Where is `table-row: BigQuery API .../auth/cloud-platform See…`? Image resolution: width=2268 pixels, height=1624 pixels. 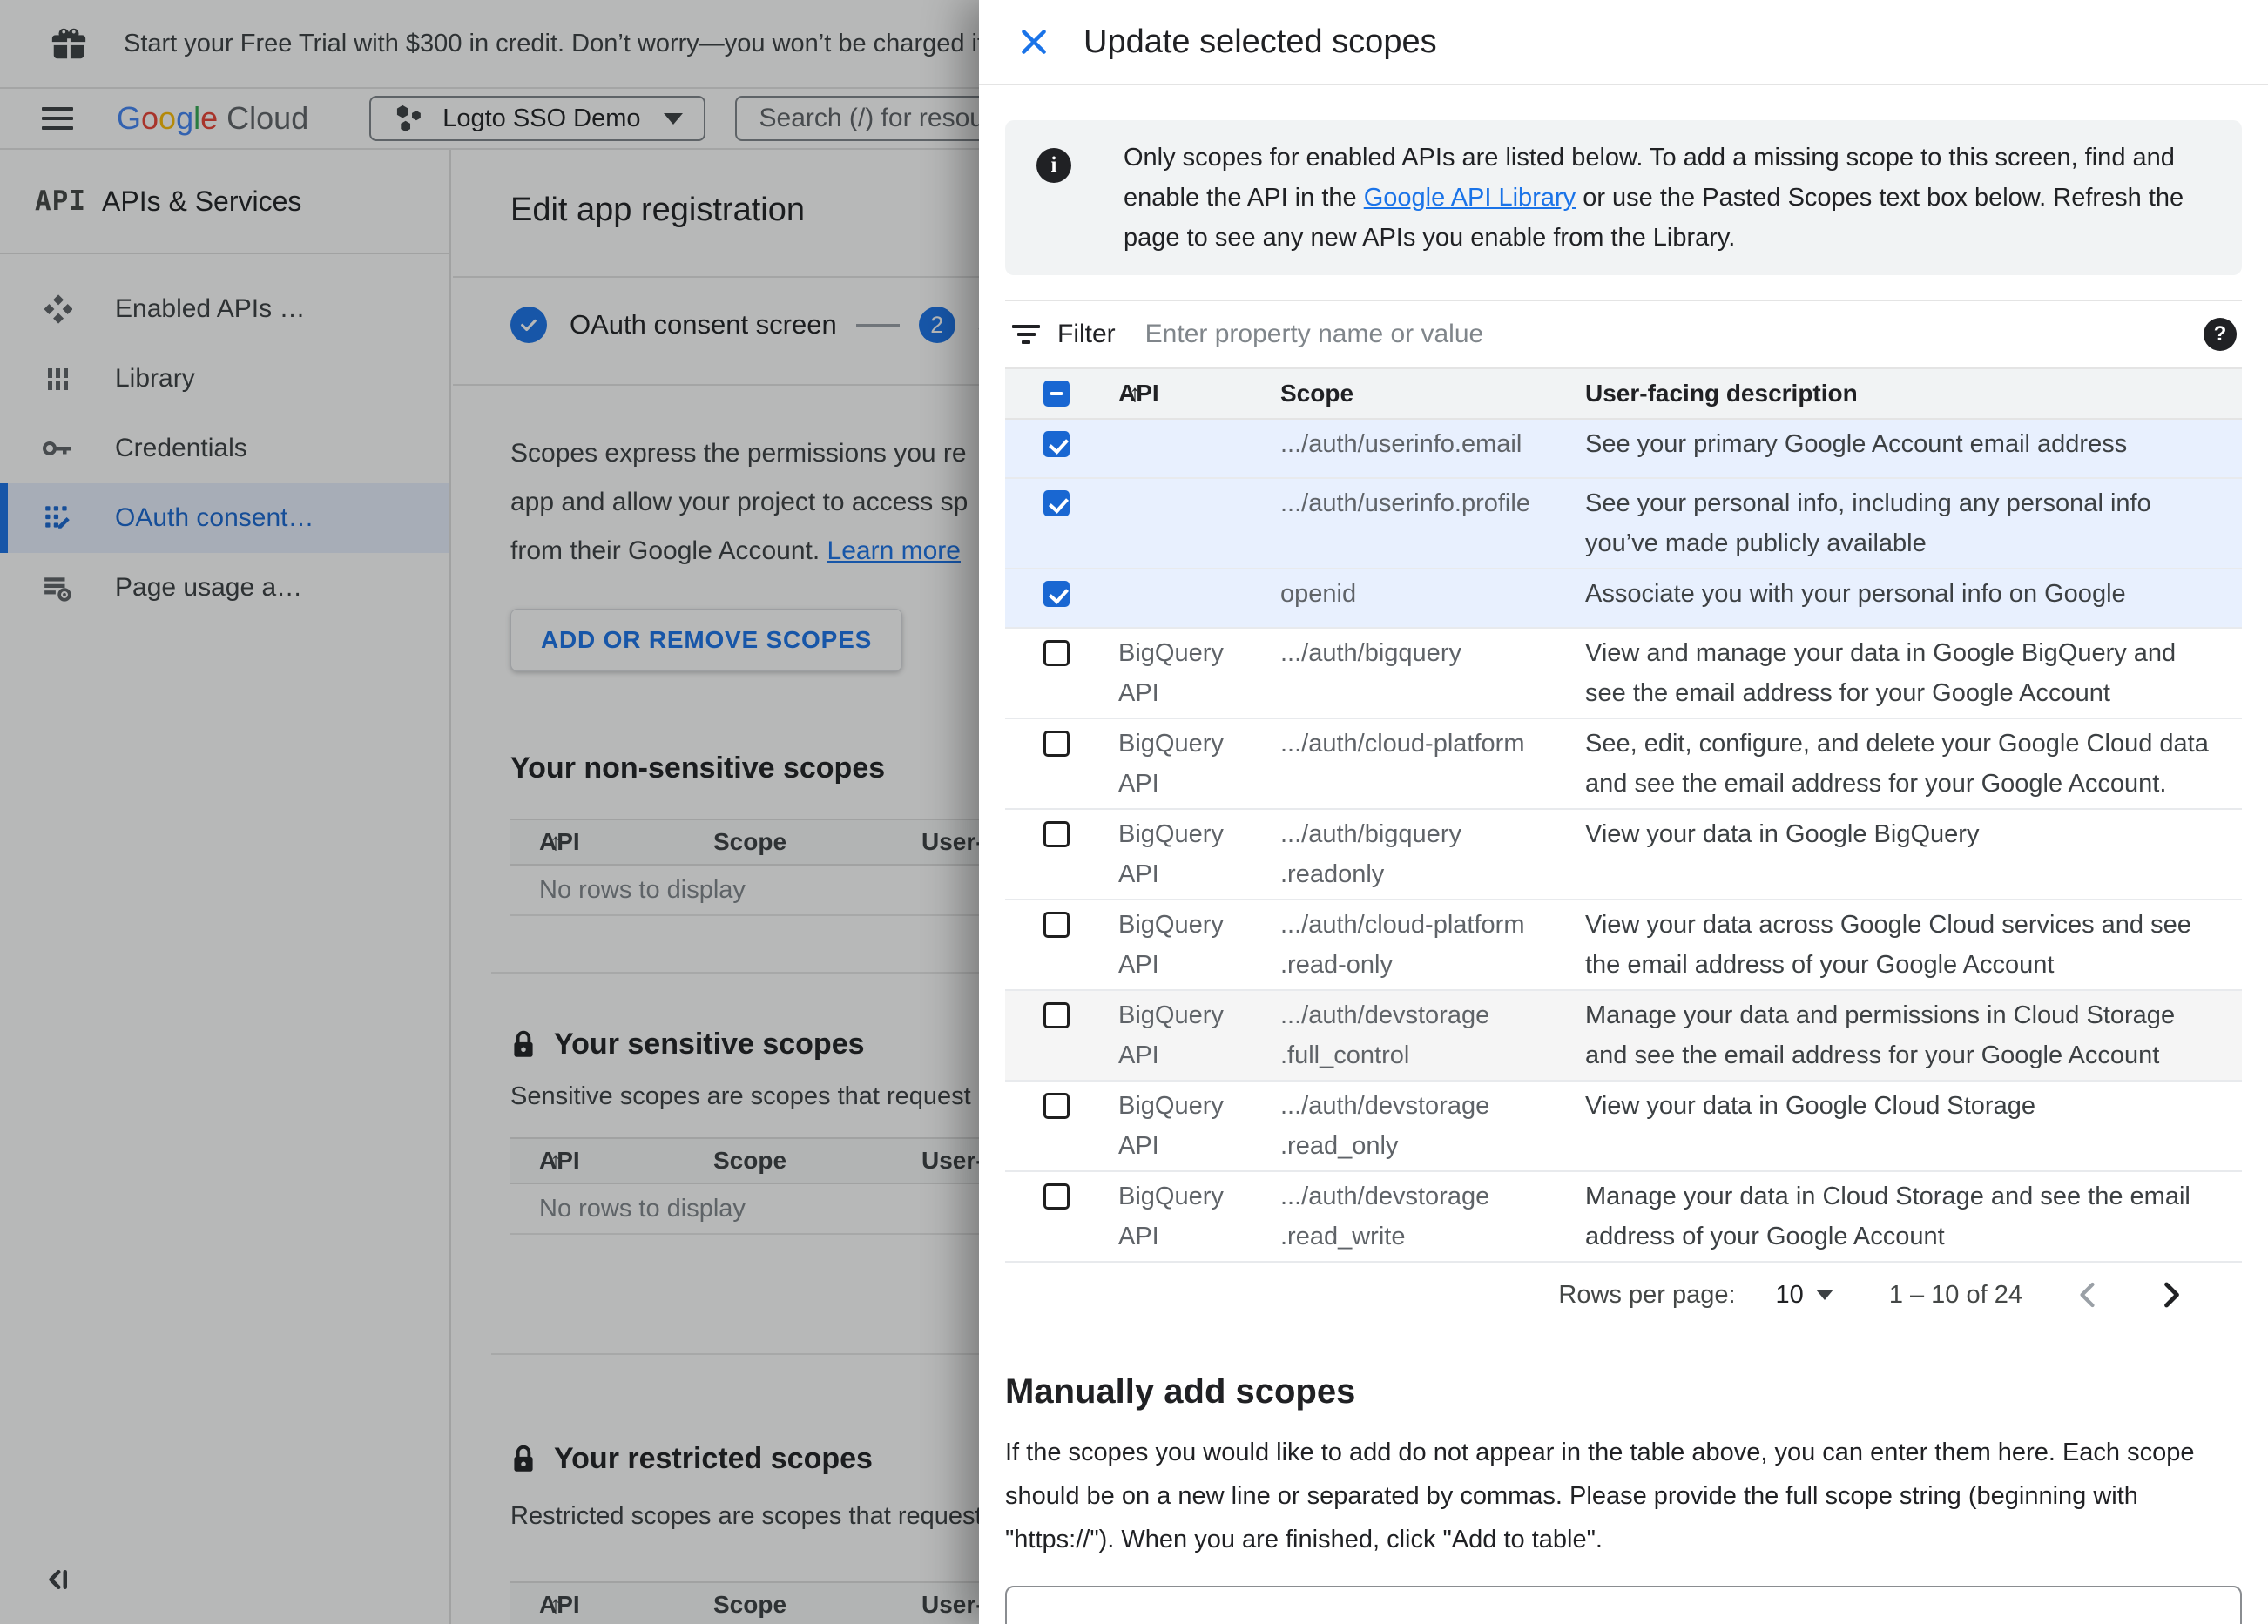 table-row: BigQuery API .../auth/cloud-platform See… is located at coordinates (1623, 764).